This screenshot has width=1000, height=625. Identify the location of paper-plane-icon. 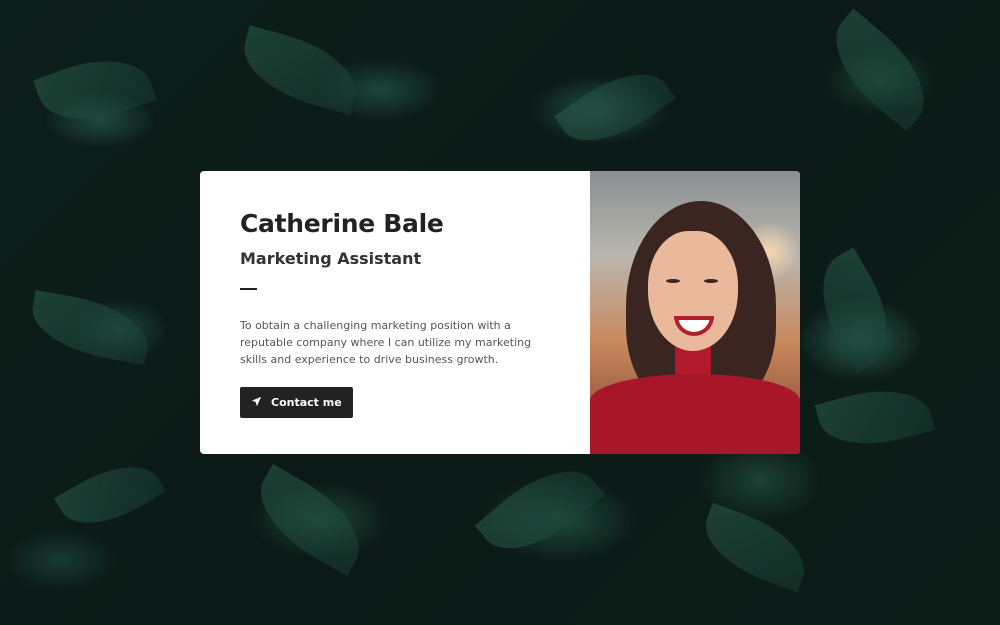
(256, 403).